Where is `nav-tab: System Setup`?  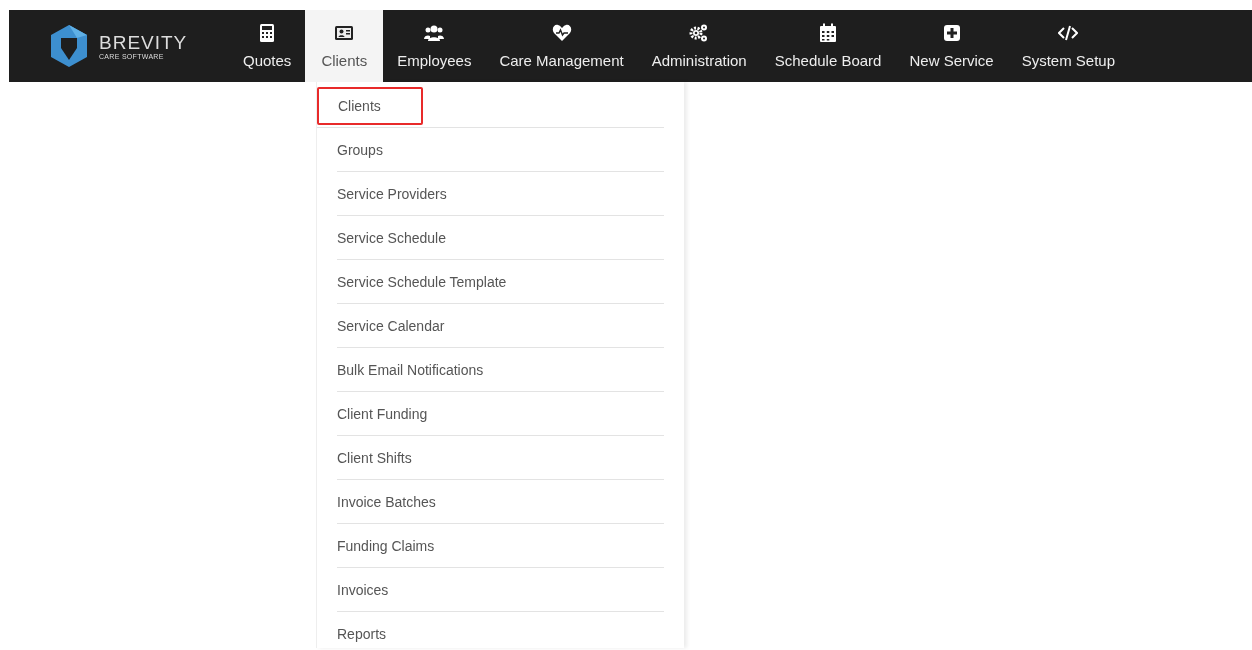
nav-tab: System Setup is located at coordinates (1068, 46).